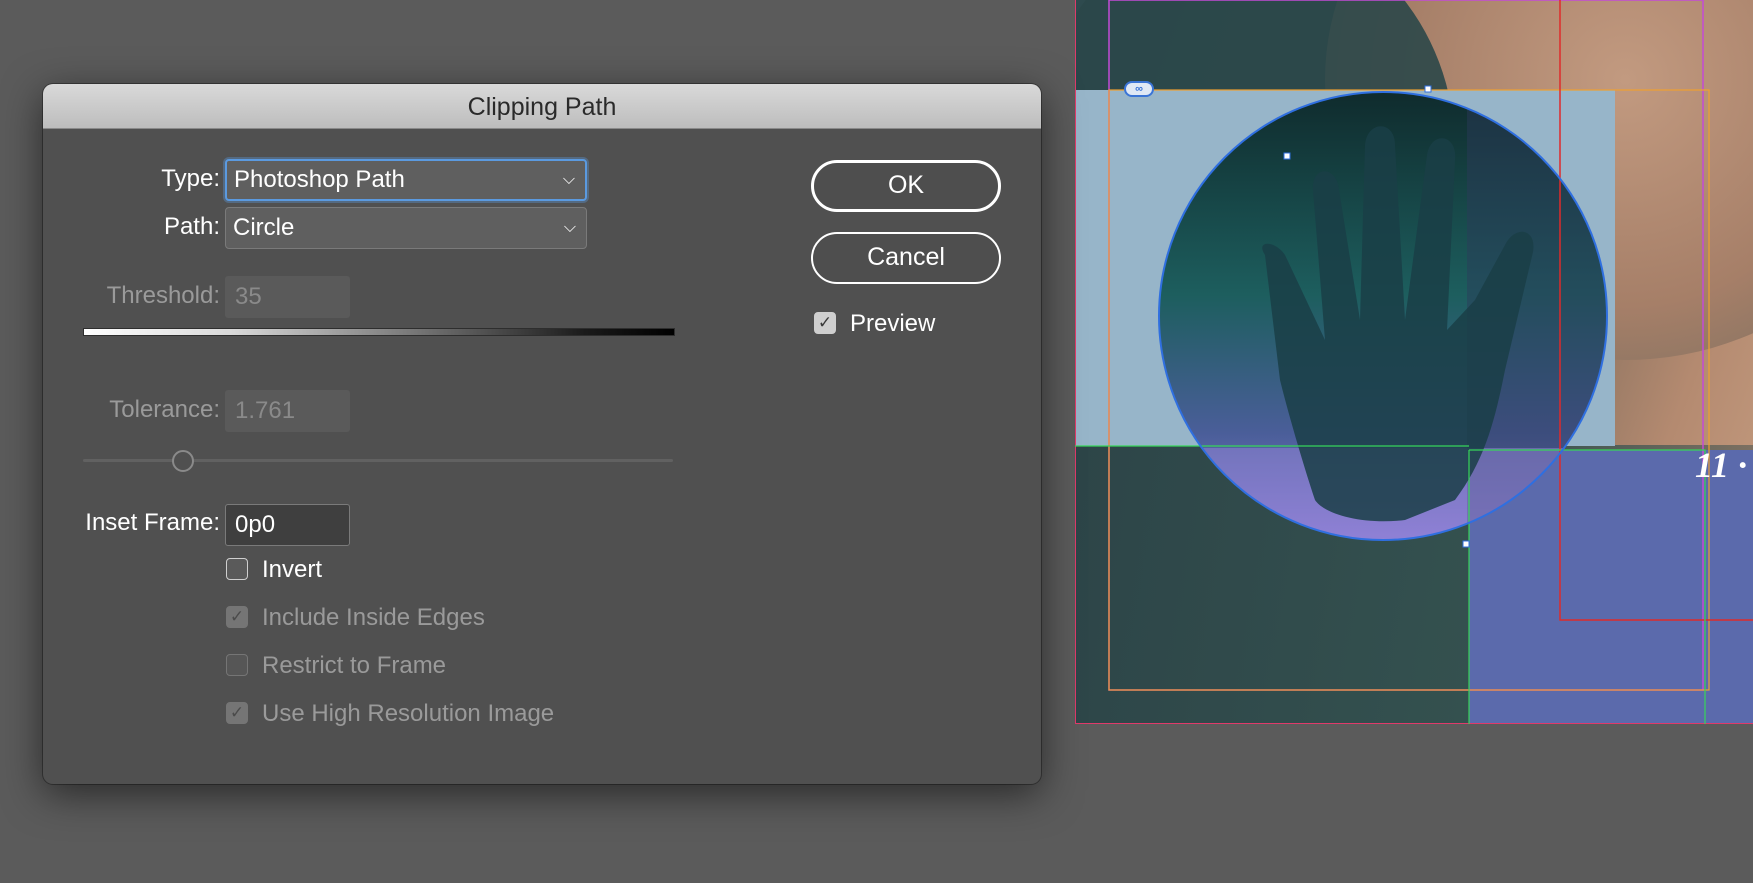 This screenshot has width=1753, height=883. What do you see at coordinates (163, 295) in the screenshot?
I see `threshold-label: Threshold:` at bounding box center [163, 295].